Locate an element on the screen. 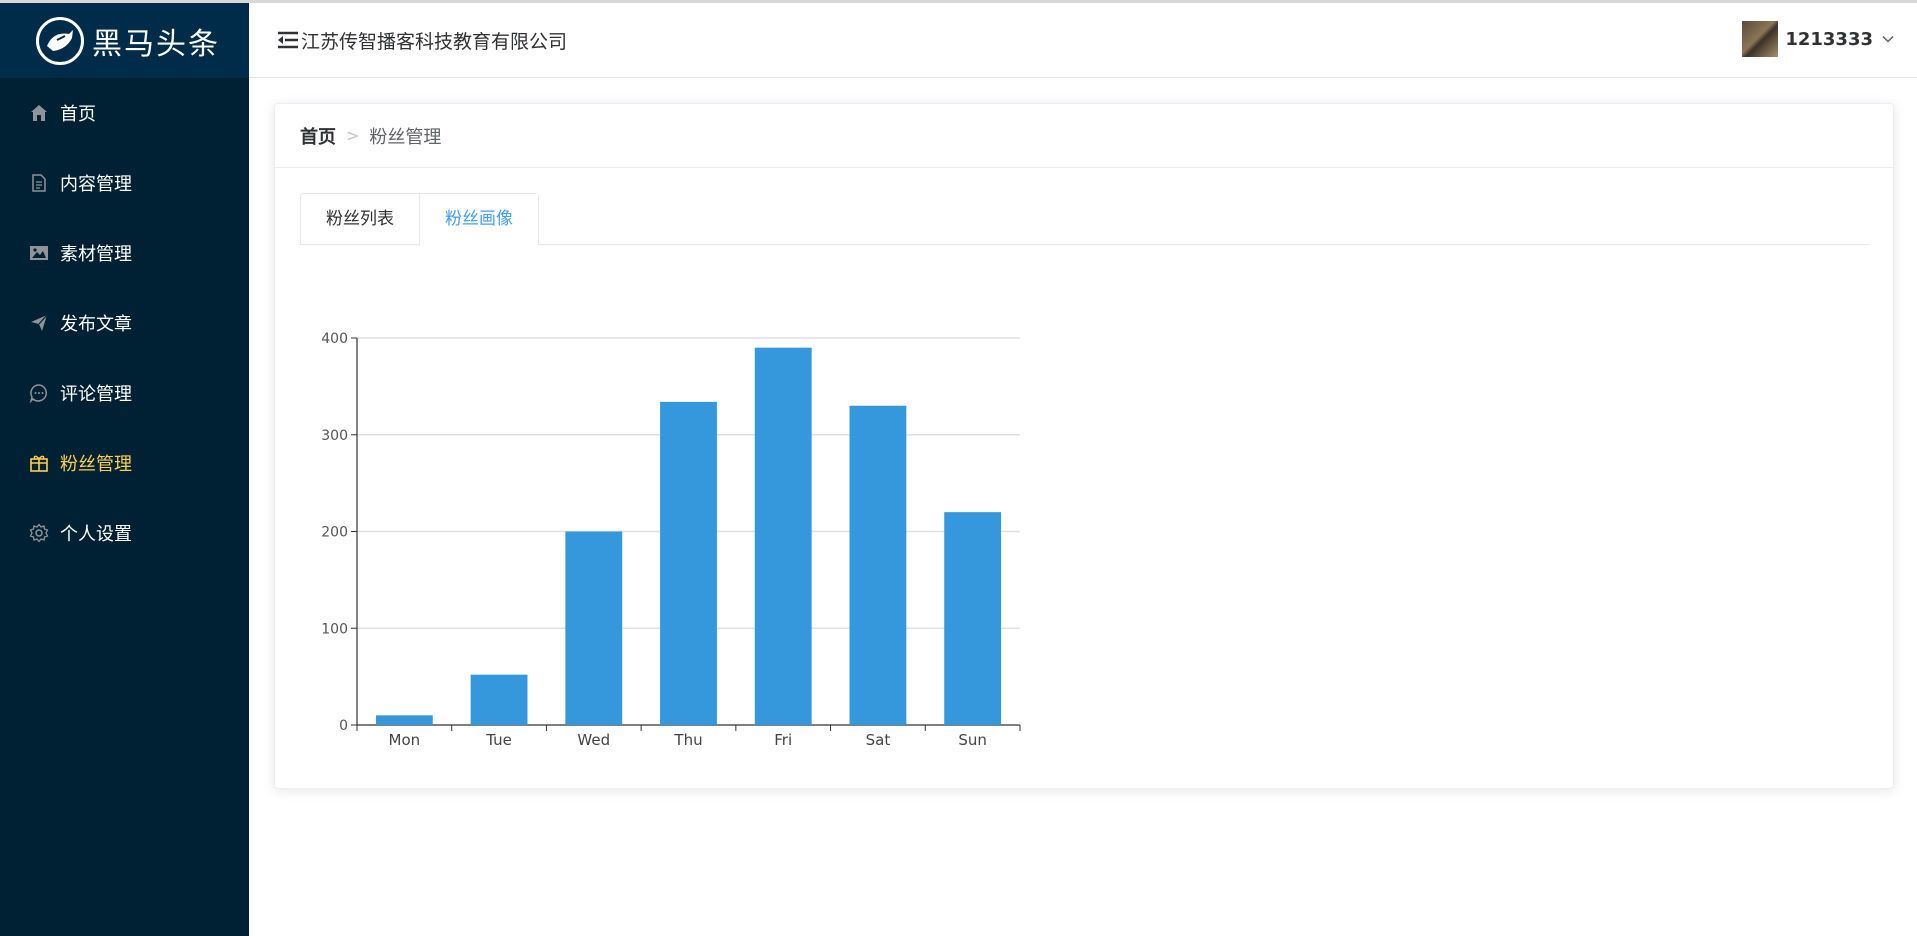  avatar is located at coordinates (1760, 39).